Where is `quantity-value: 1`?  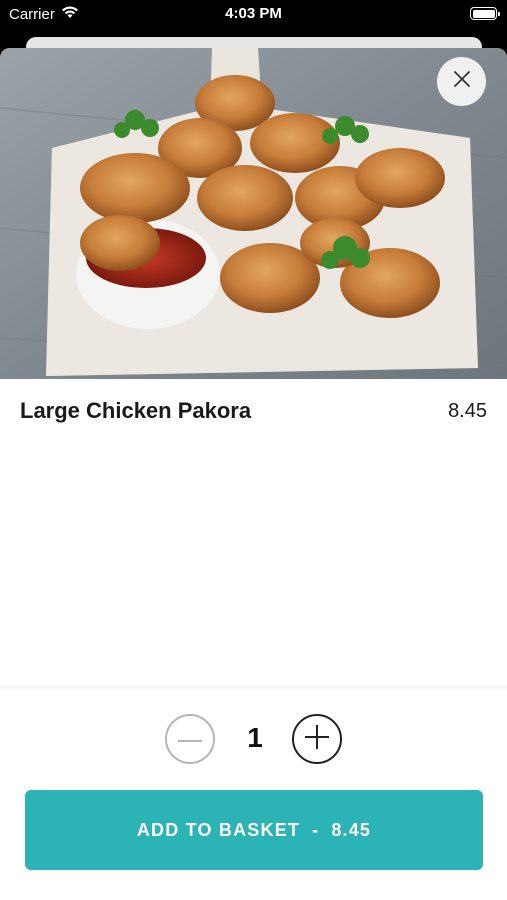
quantity-value: 1 is located at coordinates (255, 737).